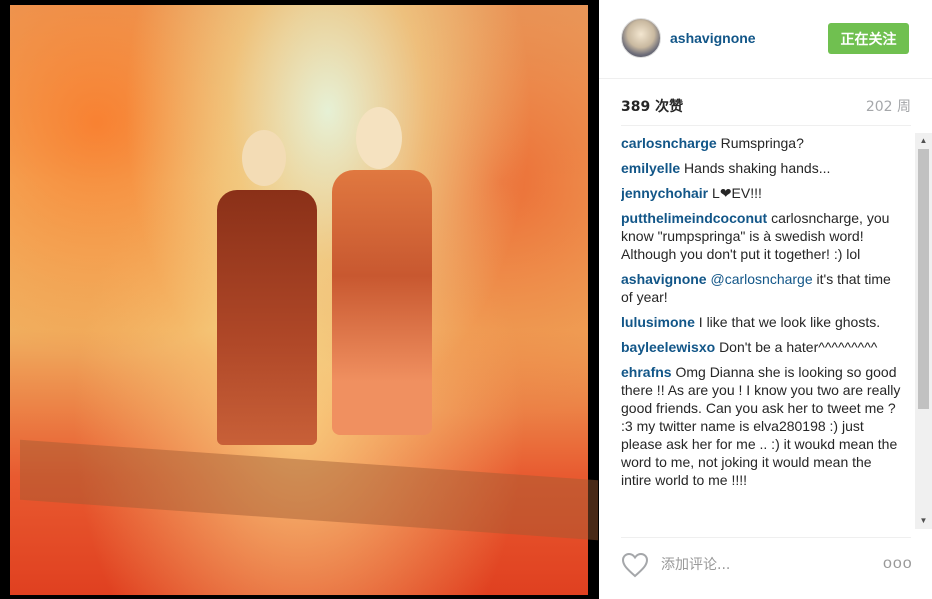  Describe the element at coordinates (766, 106) in the screenshot. I see `post-stats: 389 次赞 202 周` at that location.